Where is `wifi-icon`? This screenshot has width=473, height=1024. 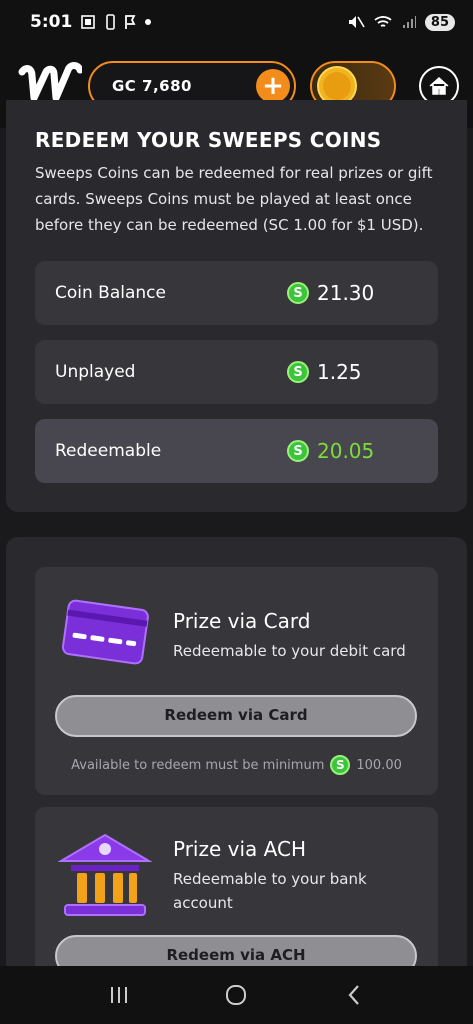
wifi-icon is located at coordinates (383, 21).